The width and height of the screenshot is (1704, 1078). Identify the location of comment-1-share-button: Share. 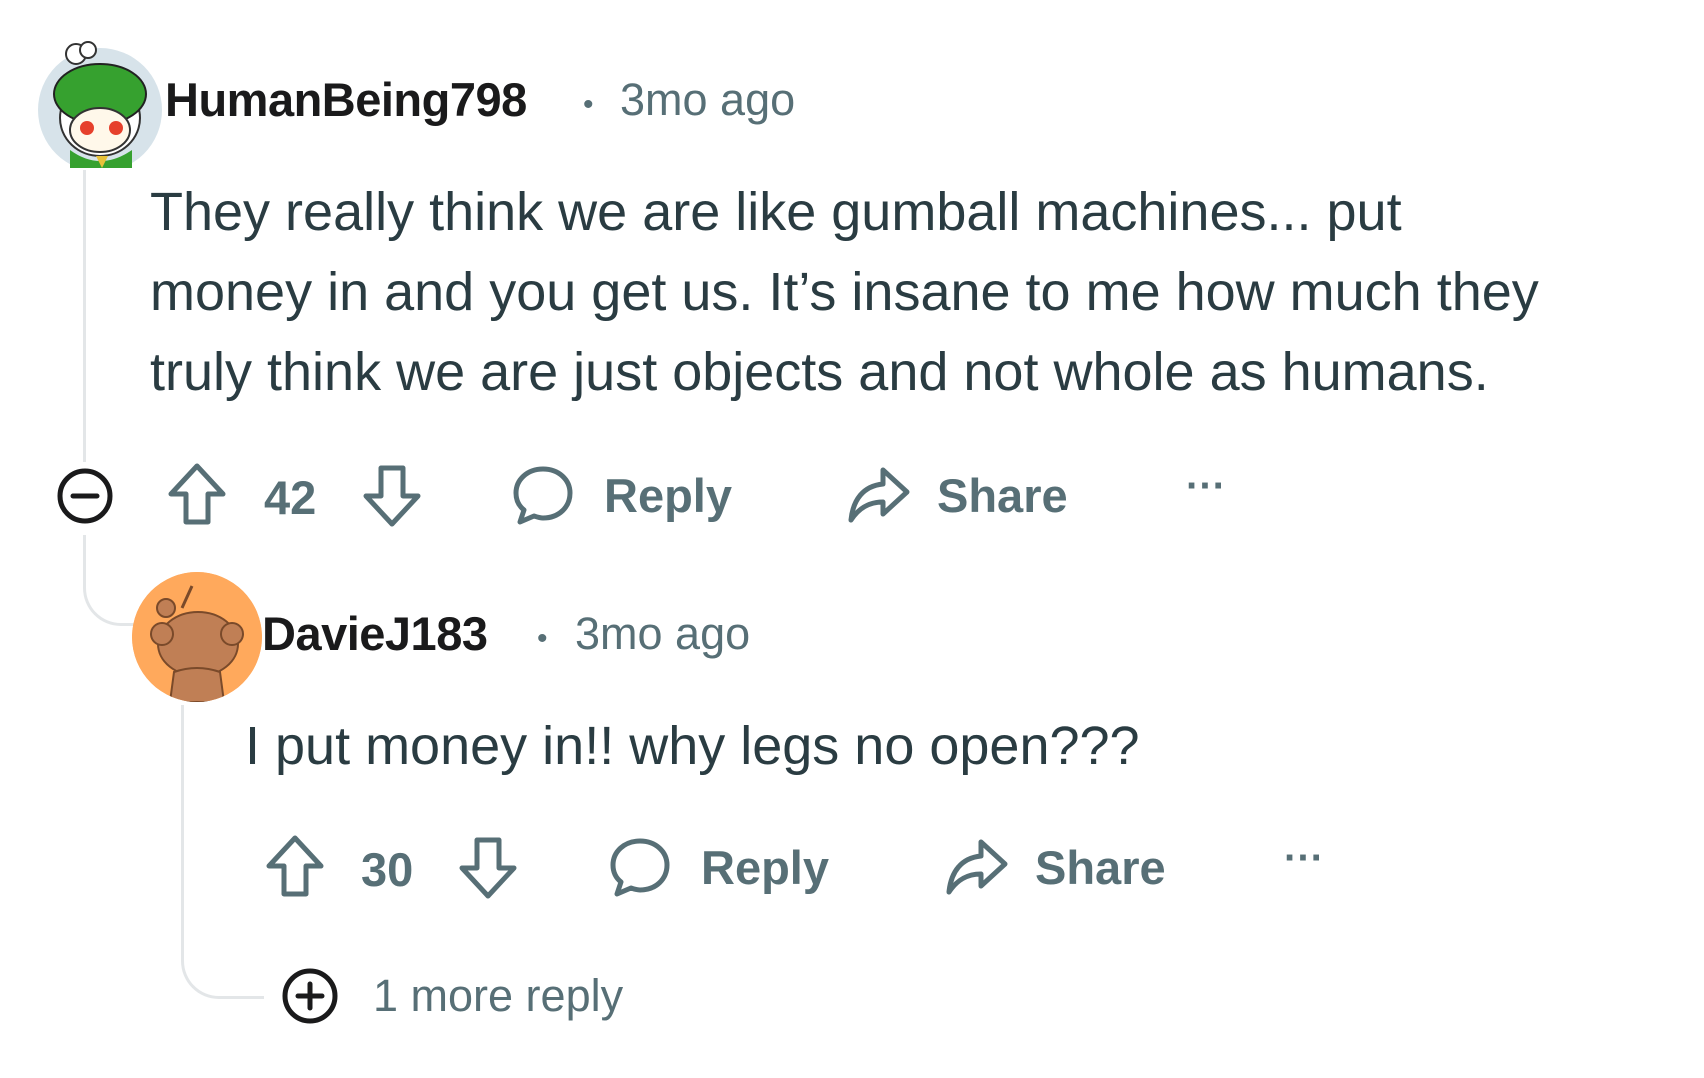
(956, 495).